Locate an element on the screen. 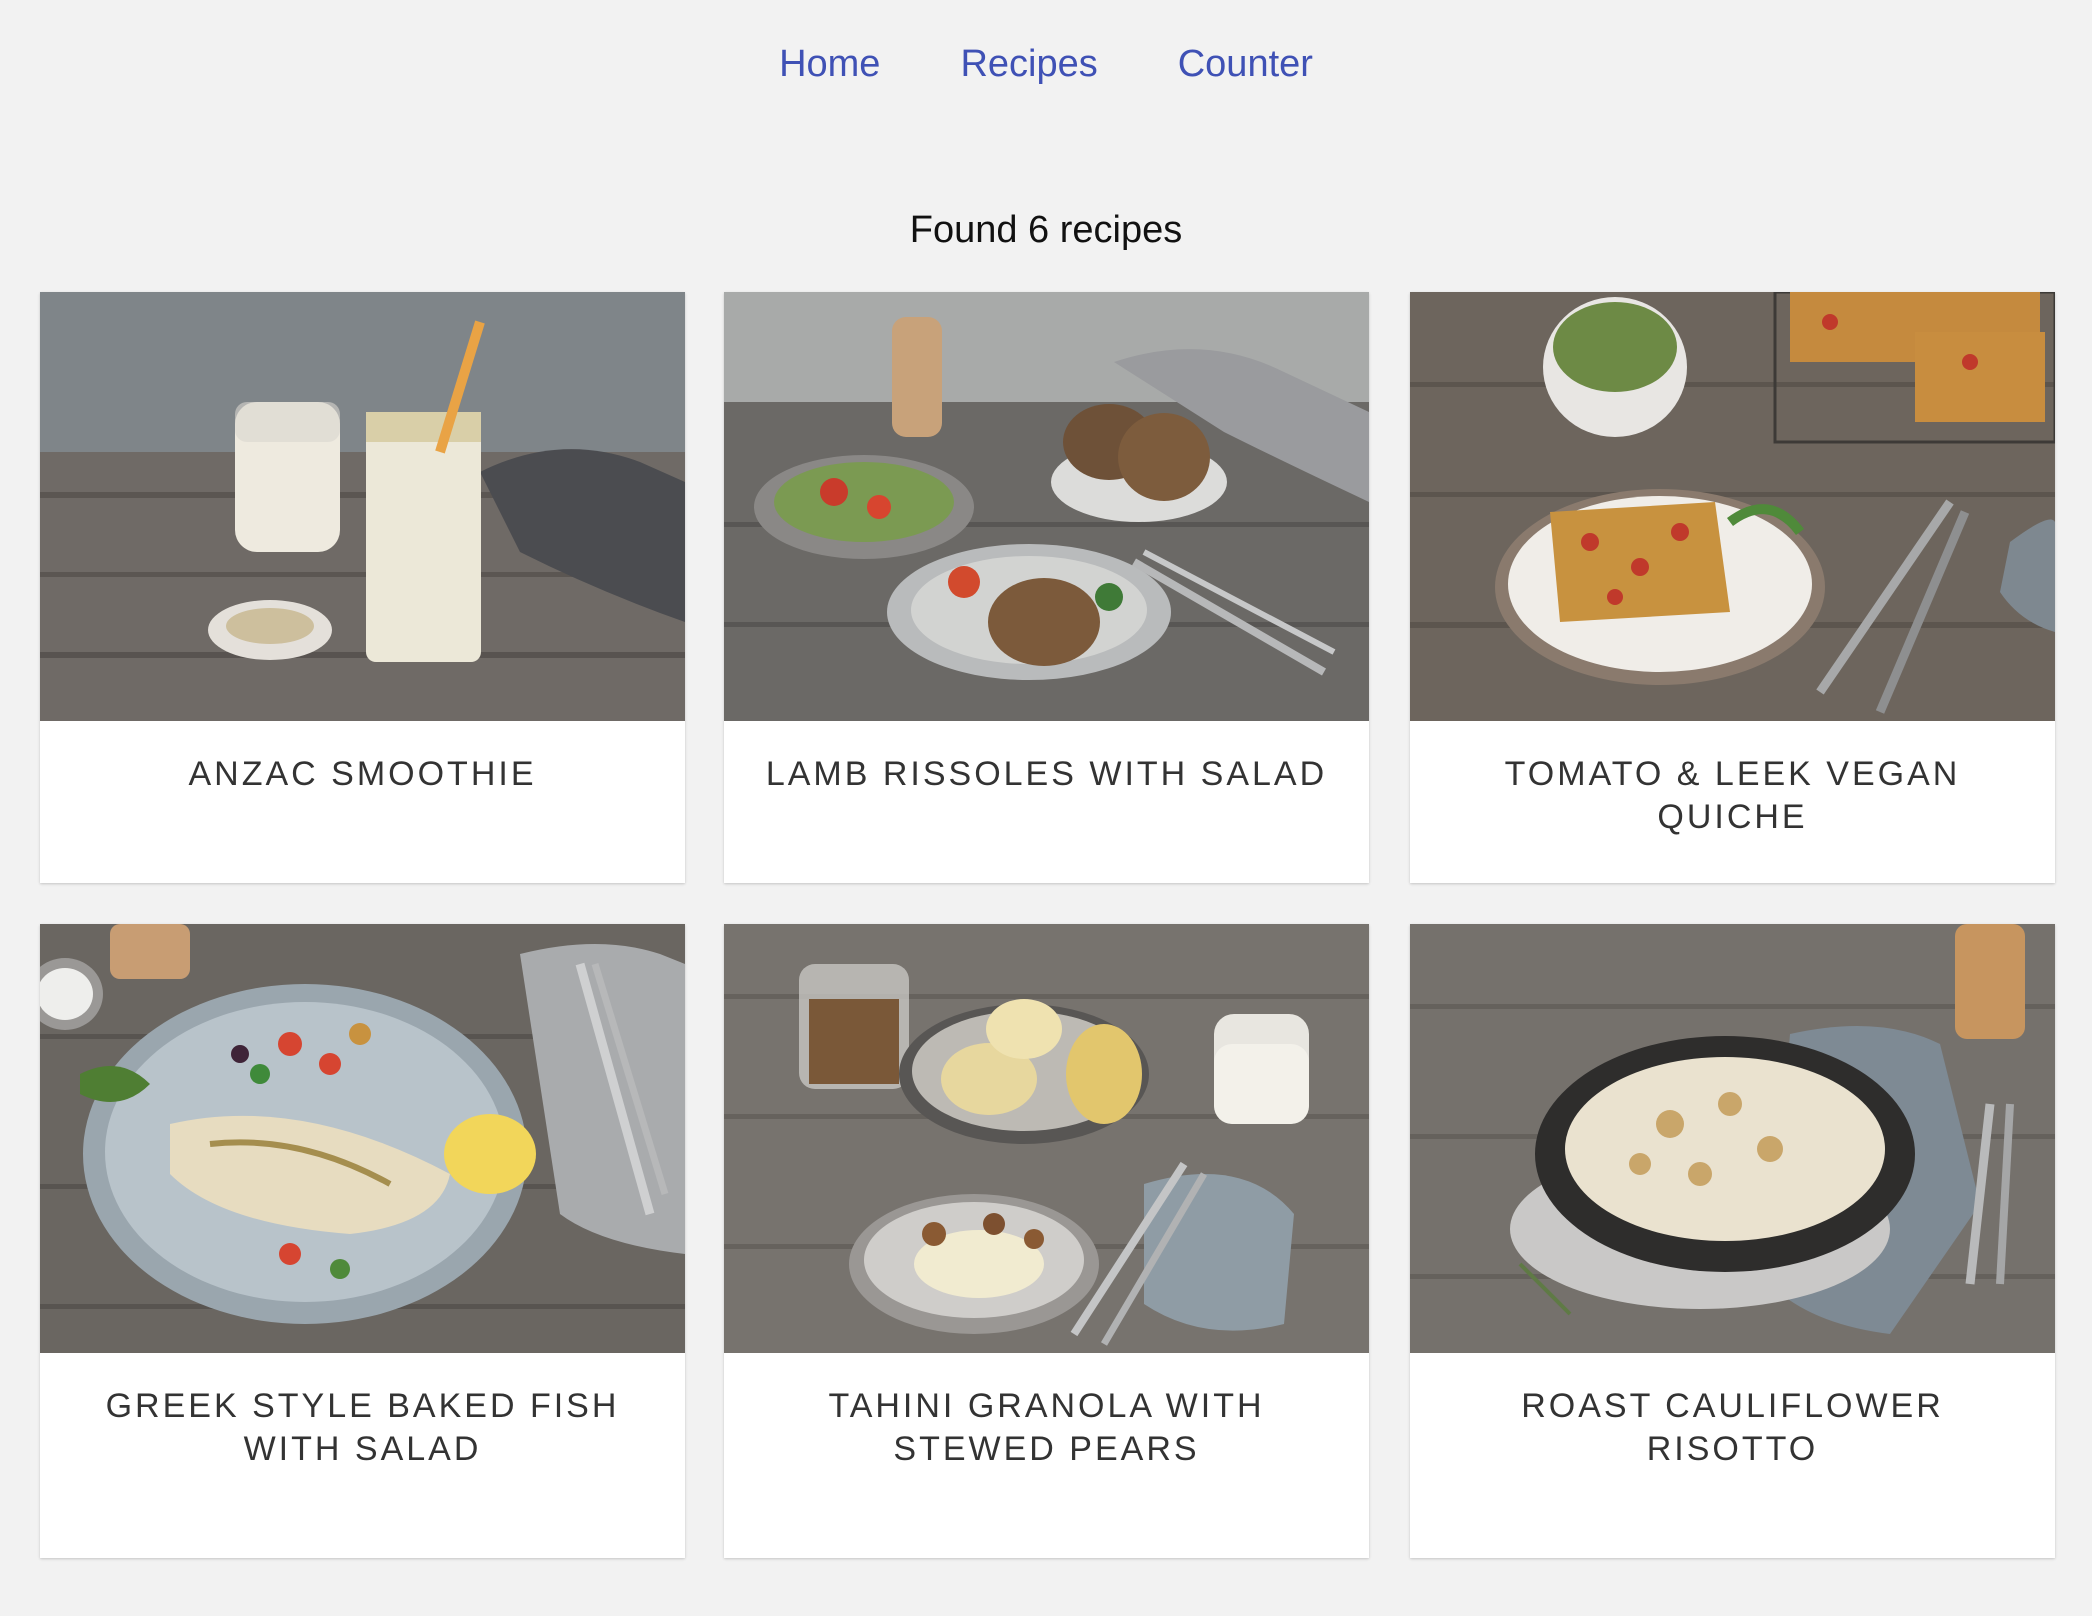 This screenshot has height=1616, width=2092. recipe-card-tomato-leek-quiche: TOMATO & LEEK VEGAN QUICHE is located at coordinates (1732, 587).